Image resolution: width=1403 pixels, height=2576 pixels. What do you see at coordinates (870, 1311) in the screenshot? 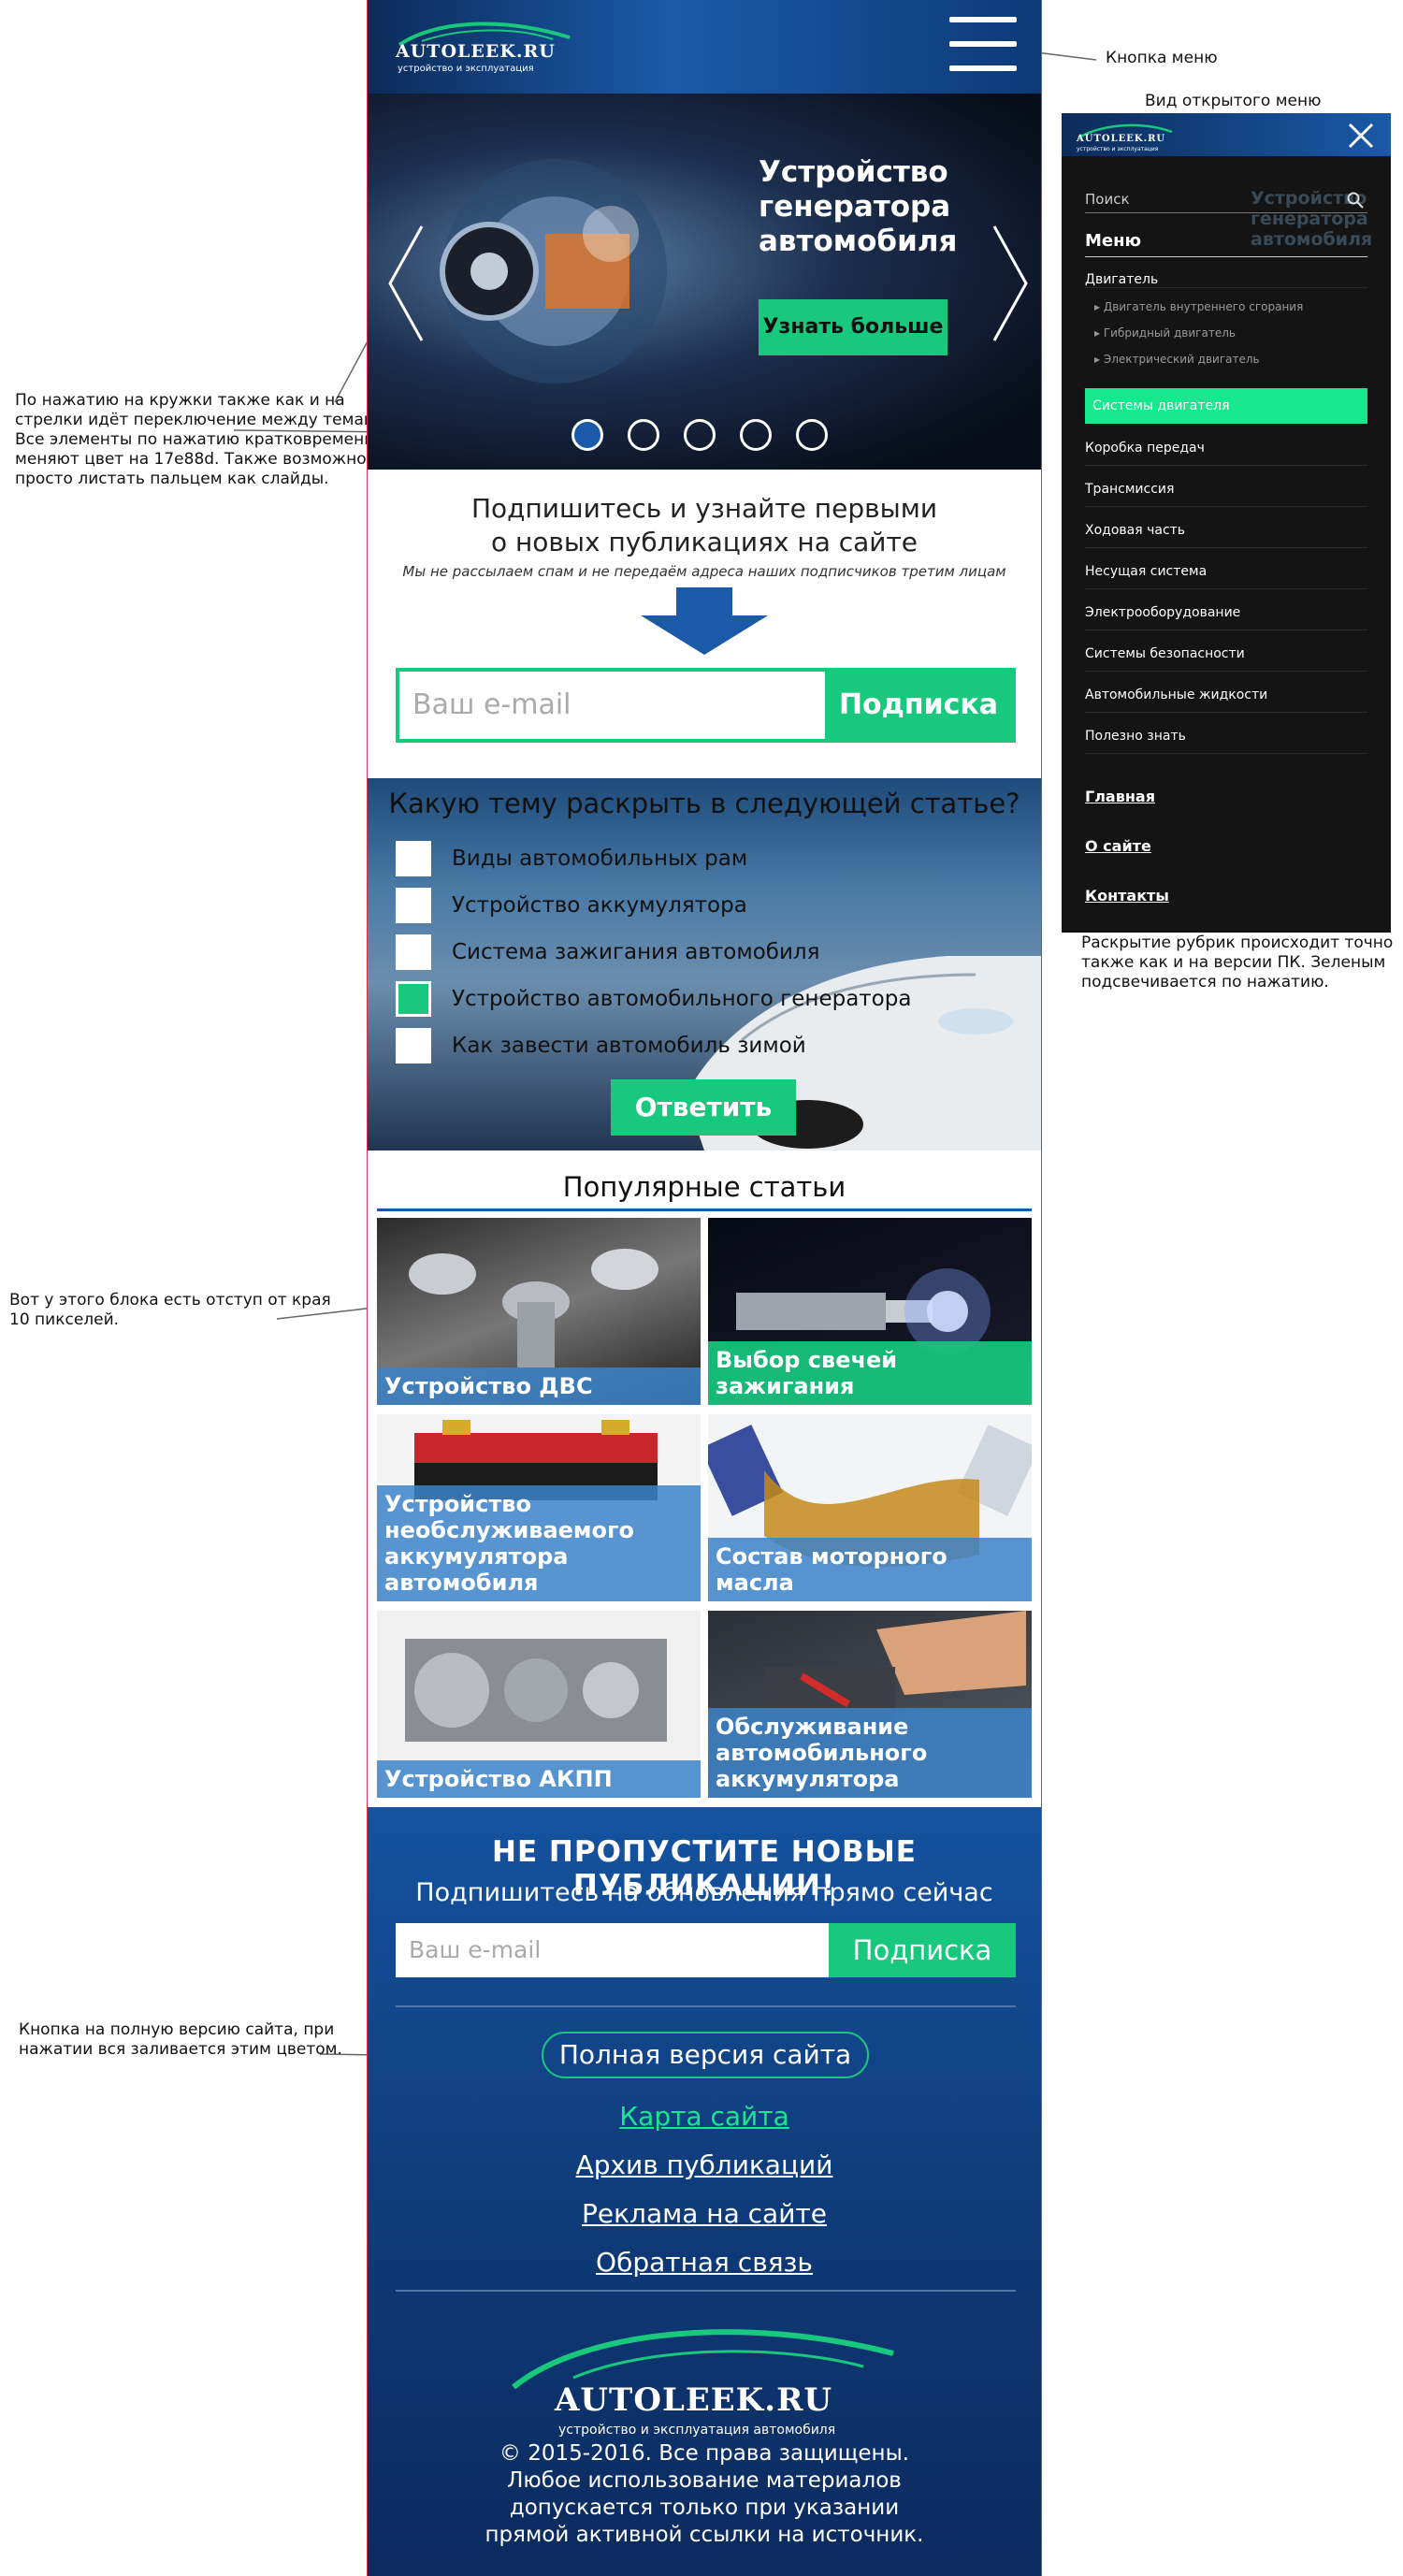
I see `article-card: Выбор свечей зажигания` at bounding box center [870, 1311].